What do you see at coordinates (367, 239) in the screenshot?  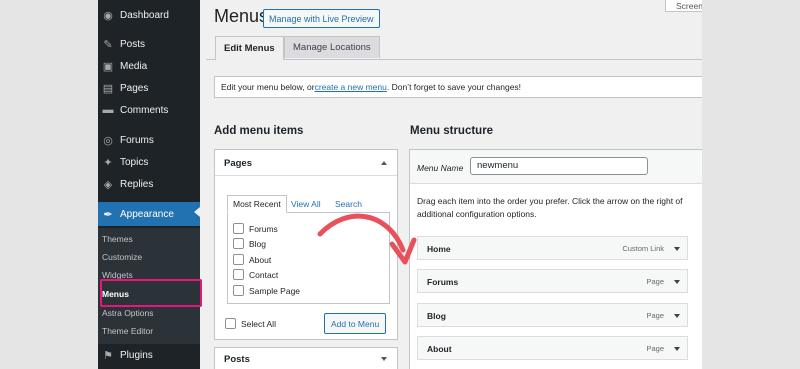 I see `annotation-arrow` at bounding box center [367, 239].